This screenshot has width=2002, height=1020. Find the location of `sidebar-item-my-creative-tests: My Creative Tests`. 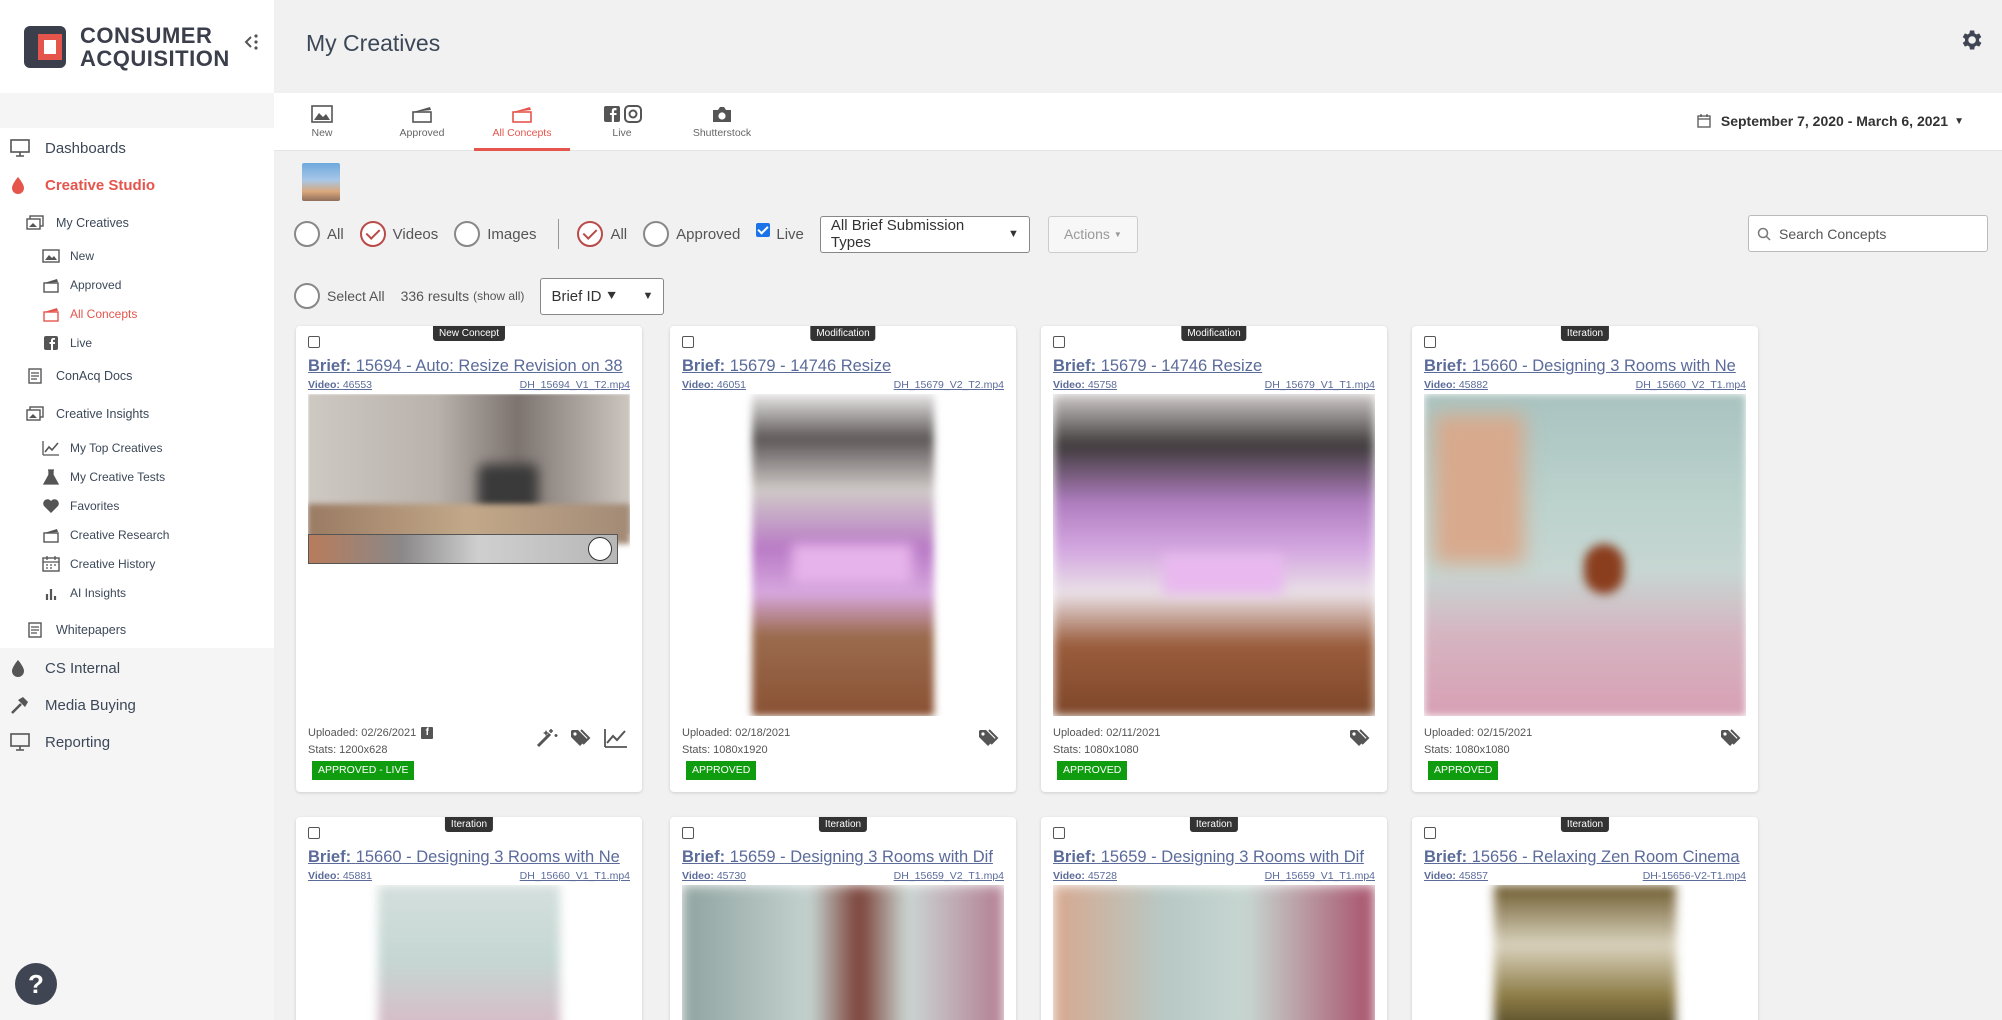

sidebar-item-my-creative-tests: My Creative Tests is located at coordinates (103, 477).